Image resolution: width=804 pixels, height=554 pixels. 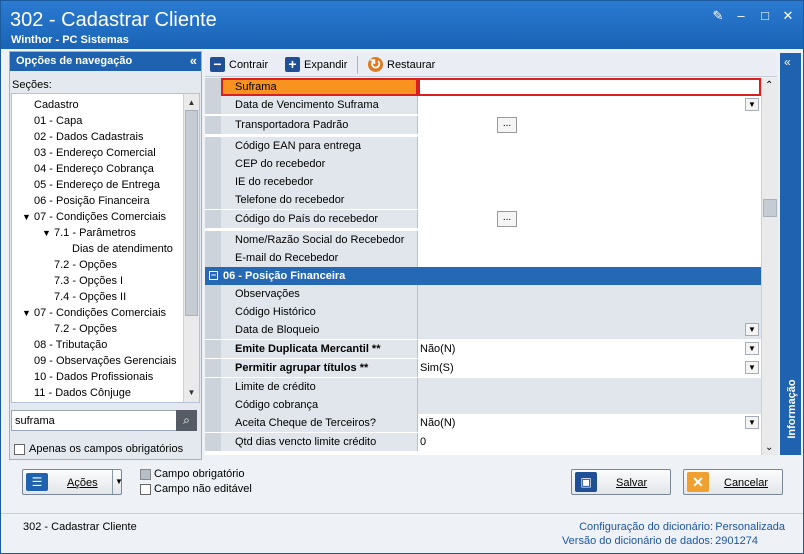 I want to click on toolbar-divider, so click(x=357, y=65).